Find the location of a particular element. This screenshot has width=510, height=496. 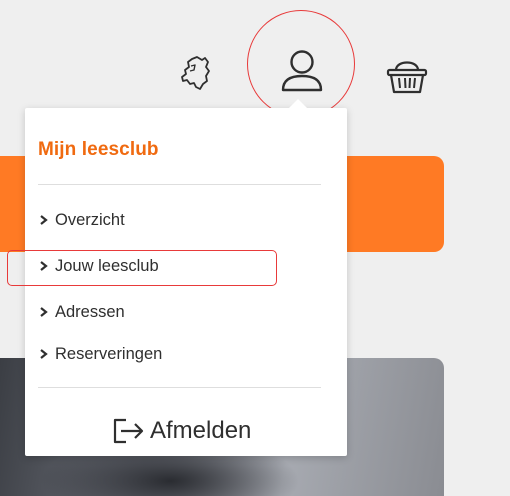

logout-label: Afmelden is located at coordinates (201, 430).